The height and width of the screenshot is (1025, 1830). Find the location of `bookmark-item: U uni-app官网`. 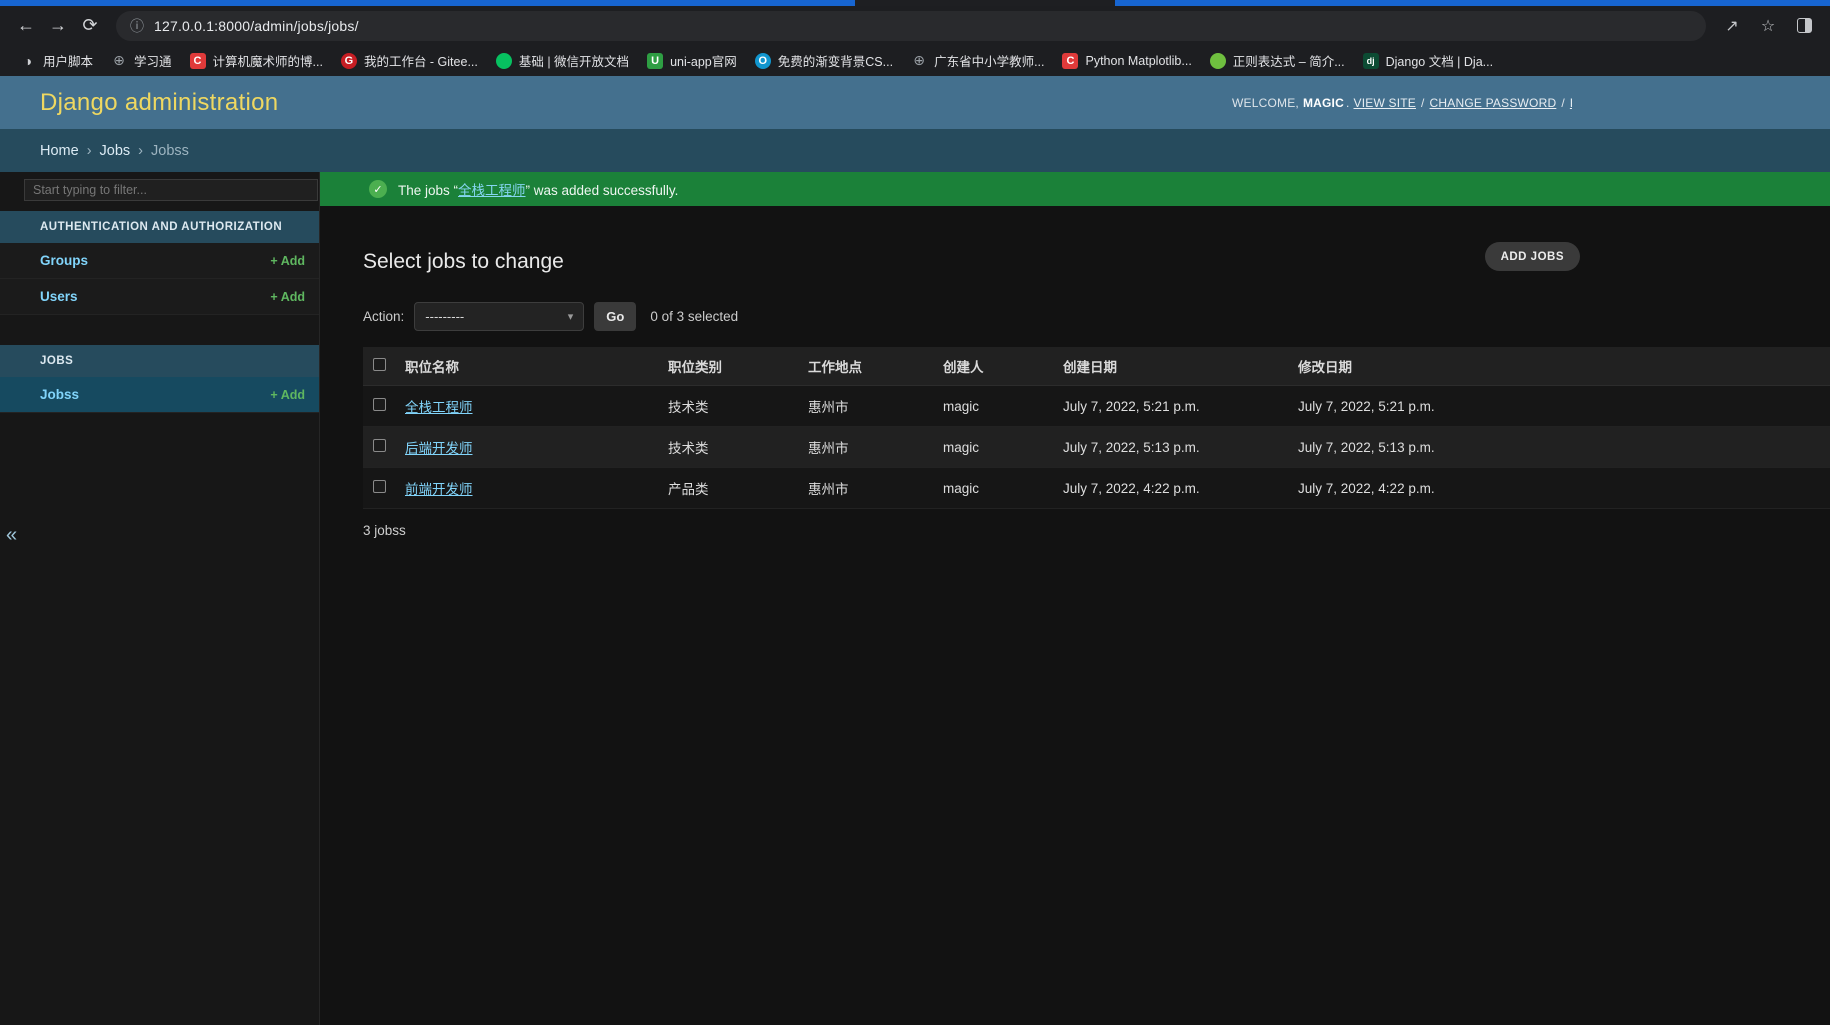

bookmark-item: U uni-app官网 is located at coordinates (692, 60).